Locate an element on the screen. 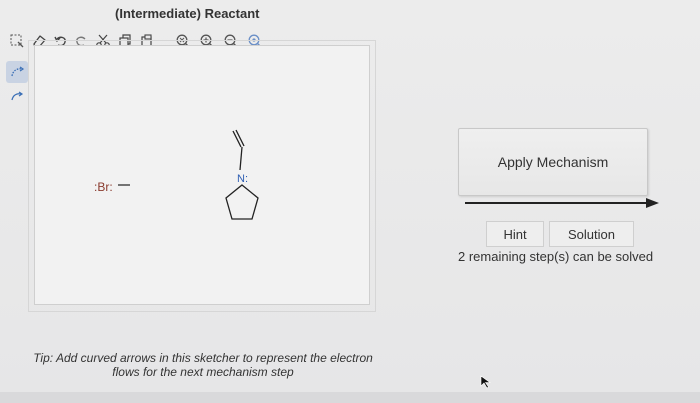  selection-icon is located at coordinates (17, 41).